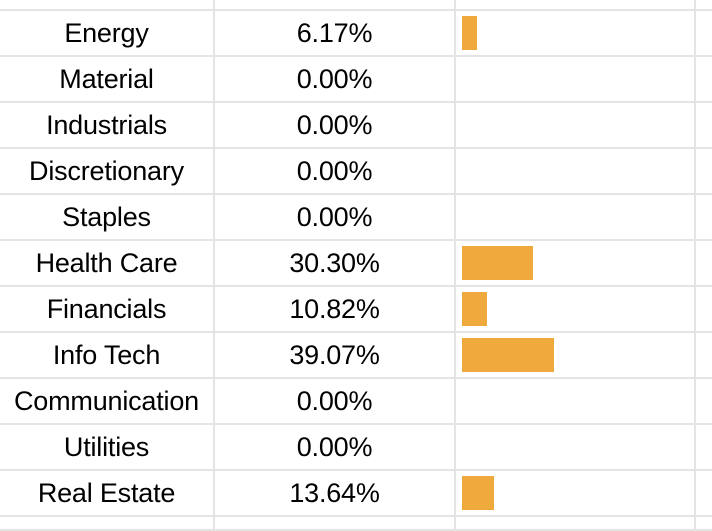 This screenshot has width=712, height=531. Describe the element at coordinates (107, 309) in the screenshot. I see `cell-sector-label: Financials` at that location.